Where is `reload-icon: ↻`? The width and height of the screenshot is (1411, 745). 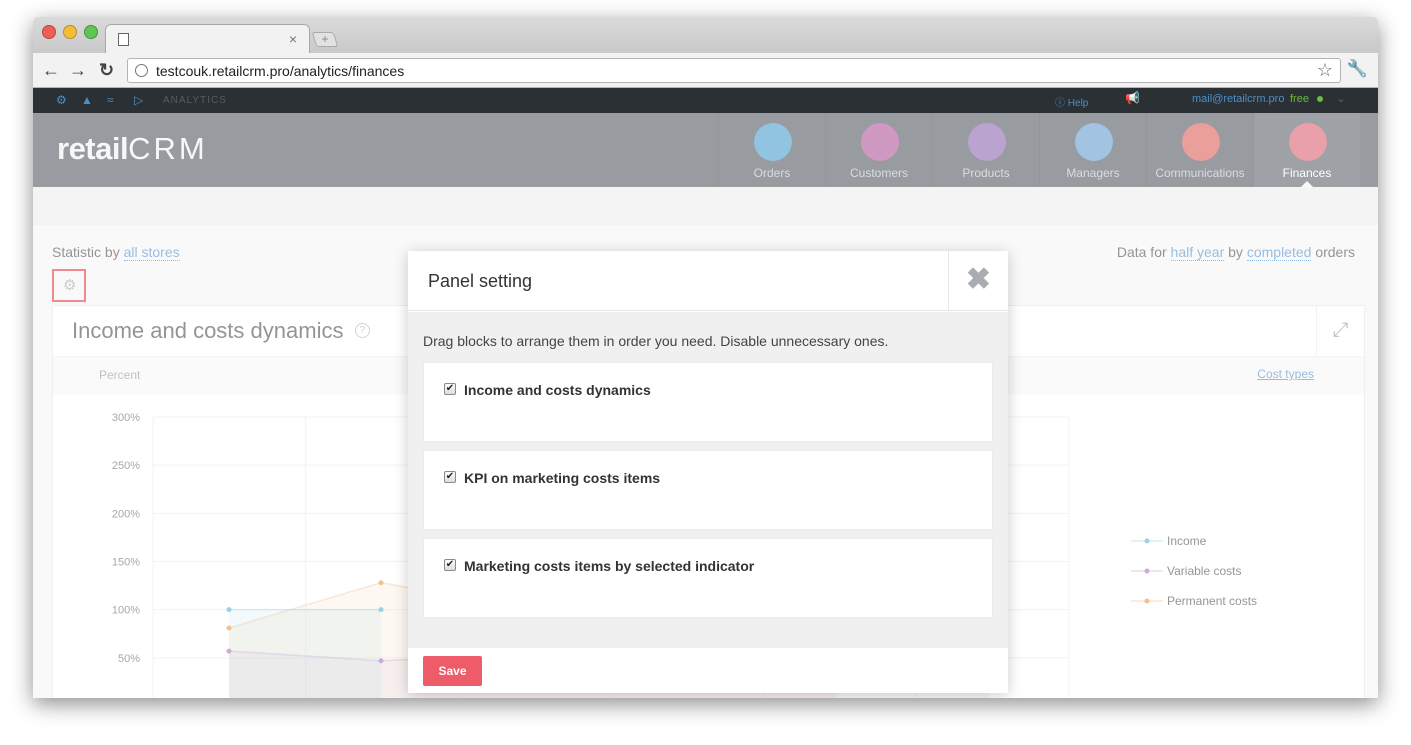
reload-icon: ↻ is located at coordinates (106, 70).